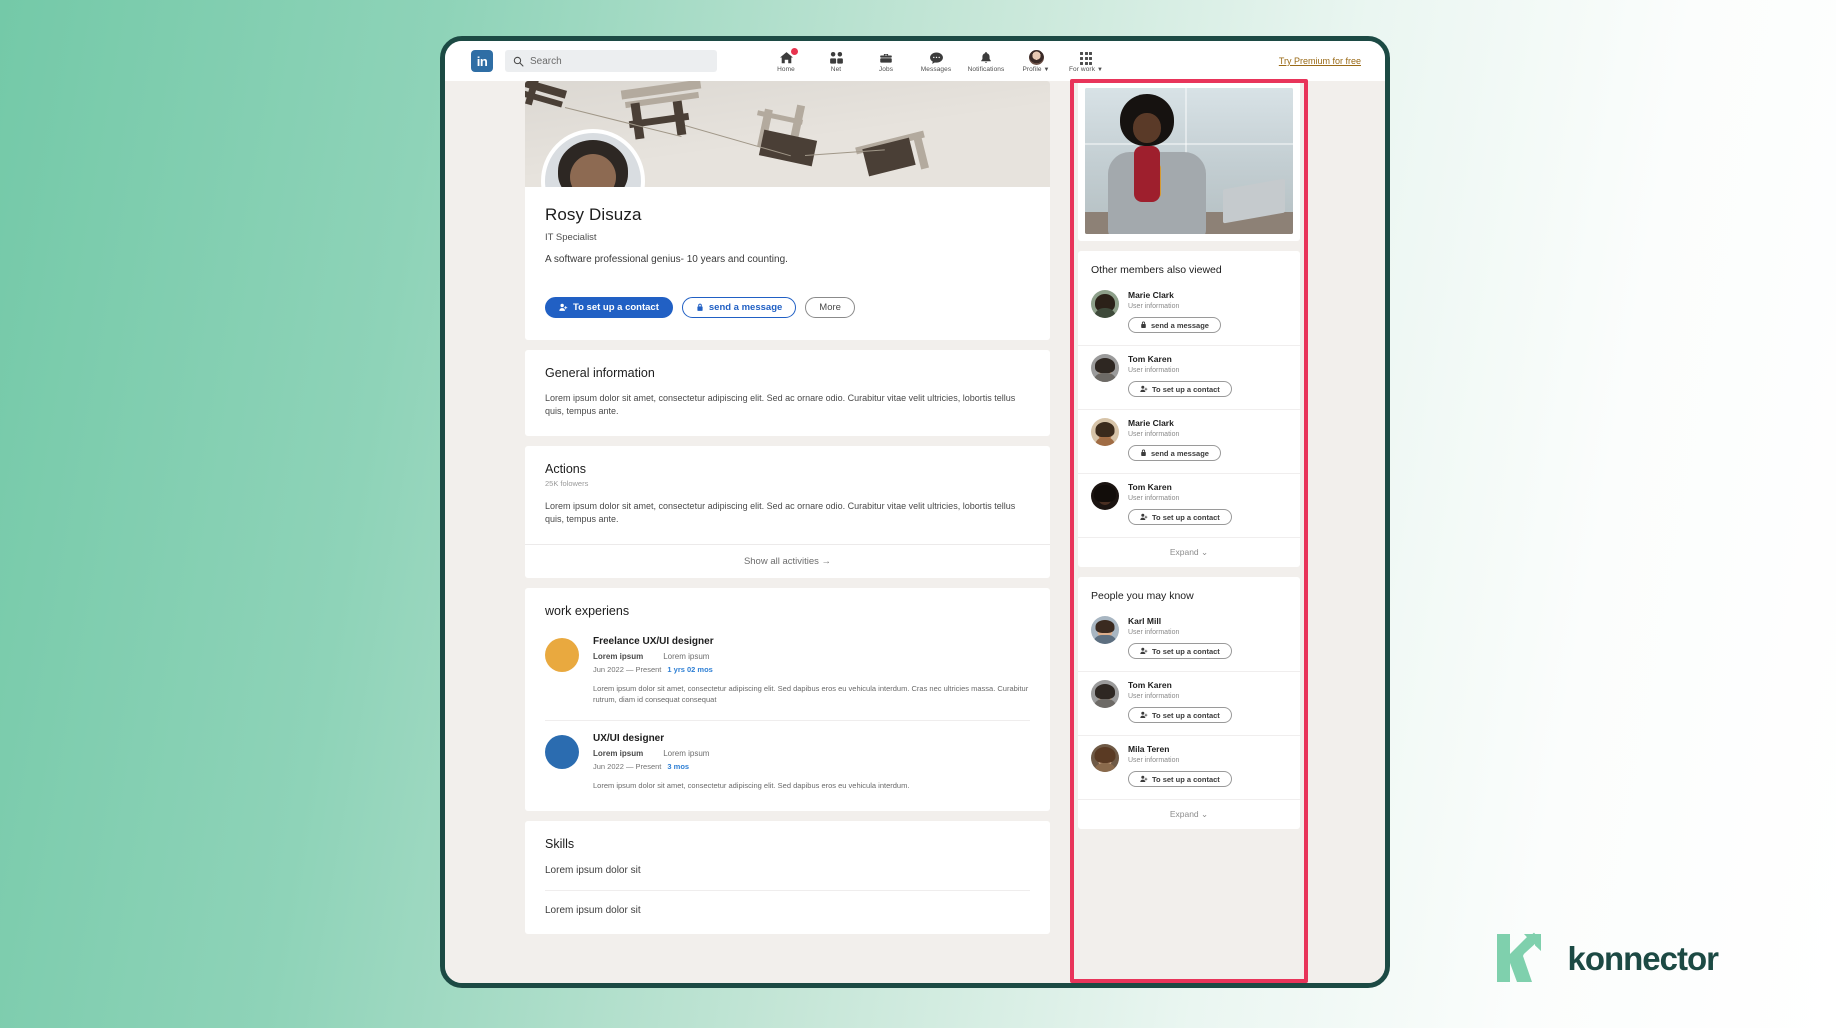 The width and height of the screenshot is (1836, 1028). I want to click on list-item: Lorem ipsum dolor sit, so click(787, 909).